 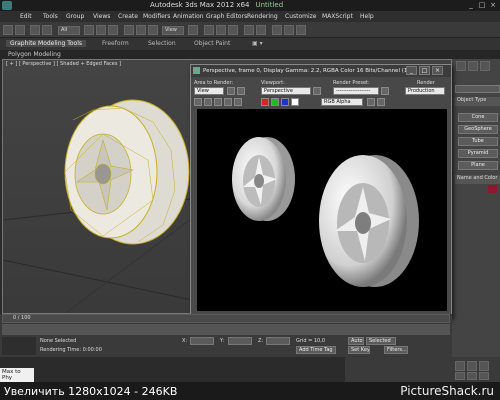 What do you see at coordinates (8, 30) in the screenshot?
I see `undo-icon` at bounding box center [8, 30].